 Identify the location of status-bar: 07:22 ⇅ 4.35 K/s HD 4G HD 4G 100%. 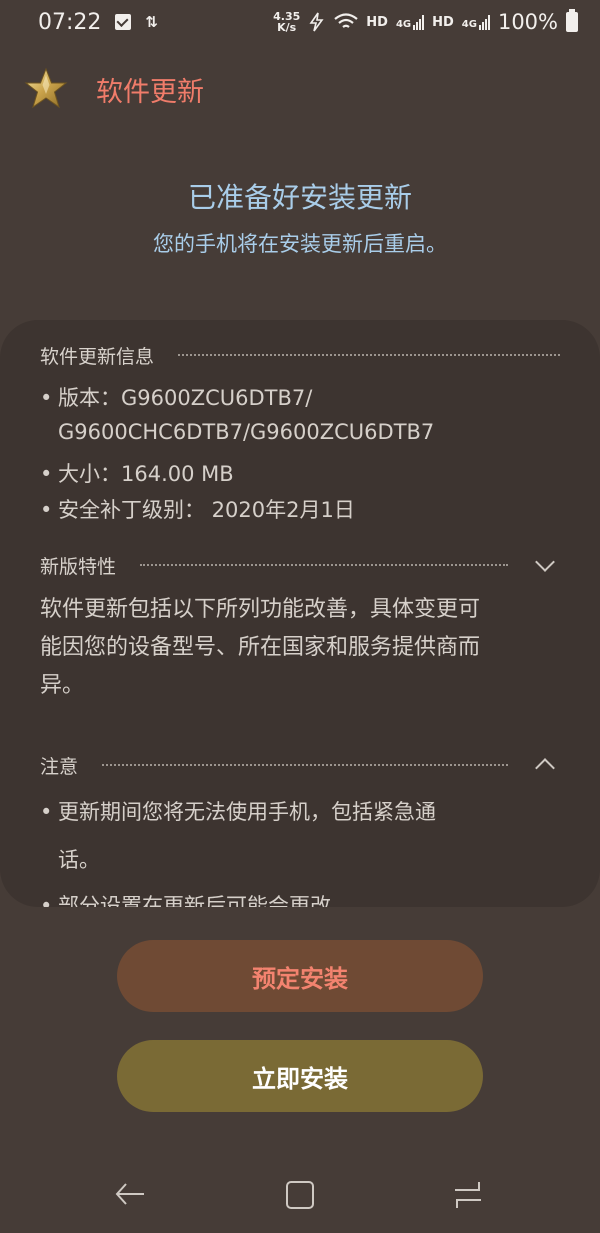
(300, 22).